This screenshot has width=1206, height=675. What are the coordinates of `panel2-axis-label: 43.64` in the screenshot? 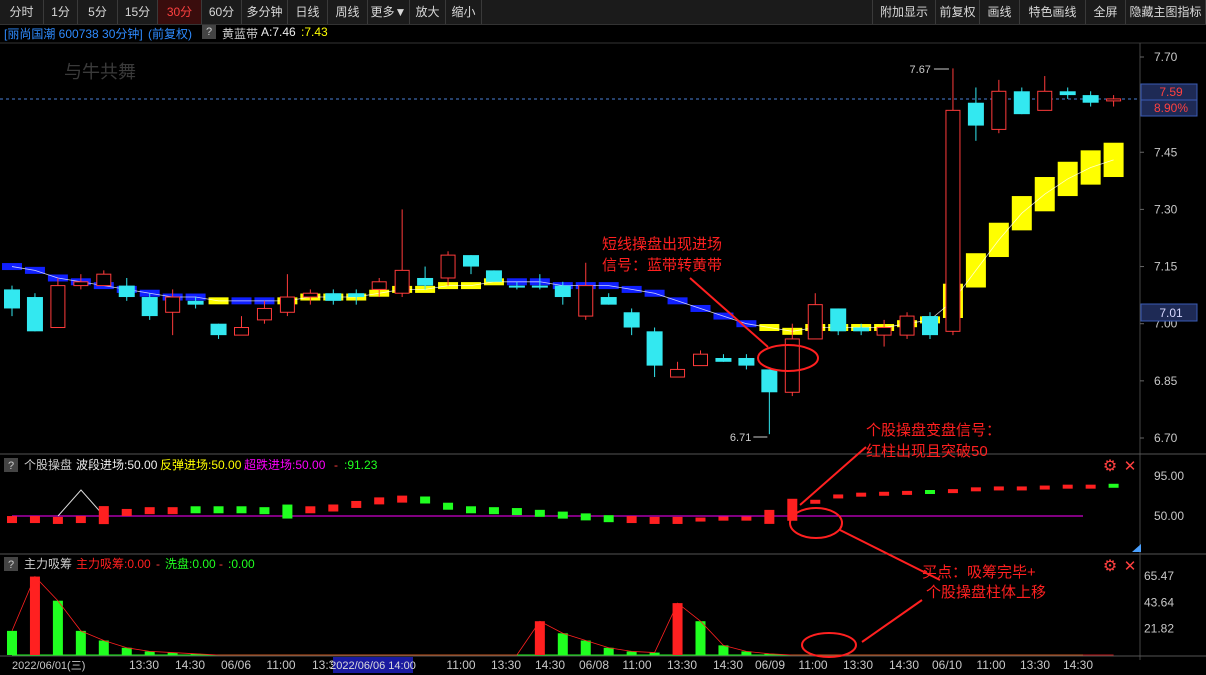 It's located at (1159, 602).